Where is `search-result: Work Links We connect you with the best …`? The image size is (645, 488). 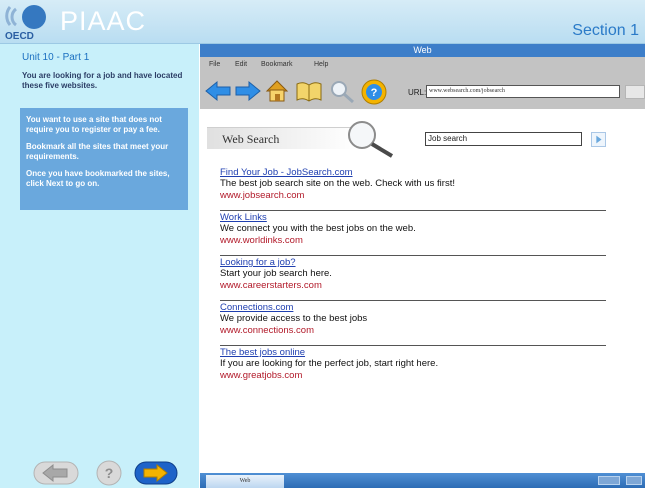
search-result: Work Links We connect you with the best … is located at coordinates (413, 233).